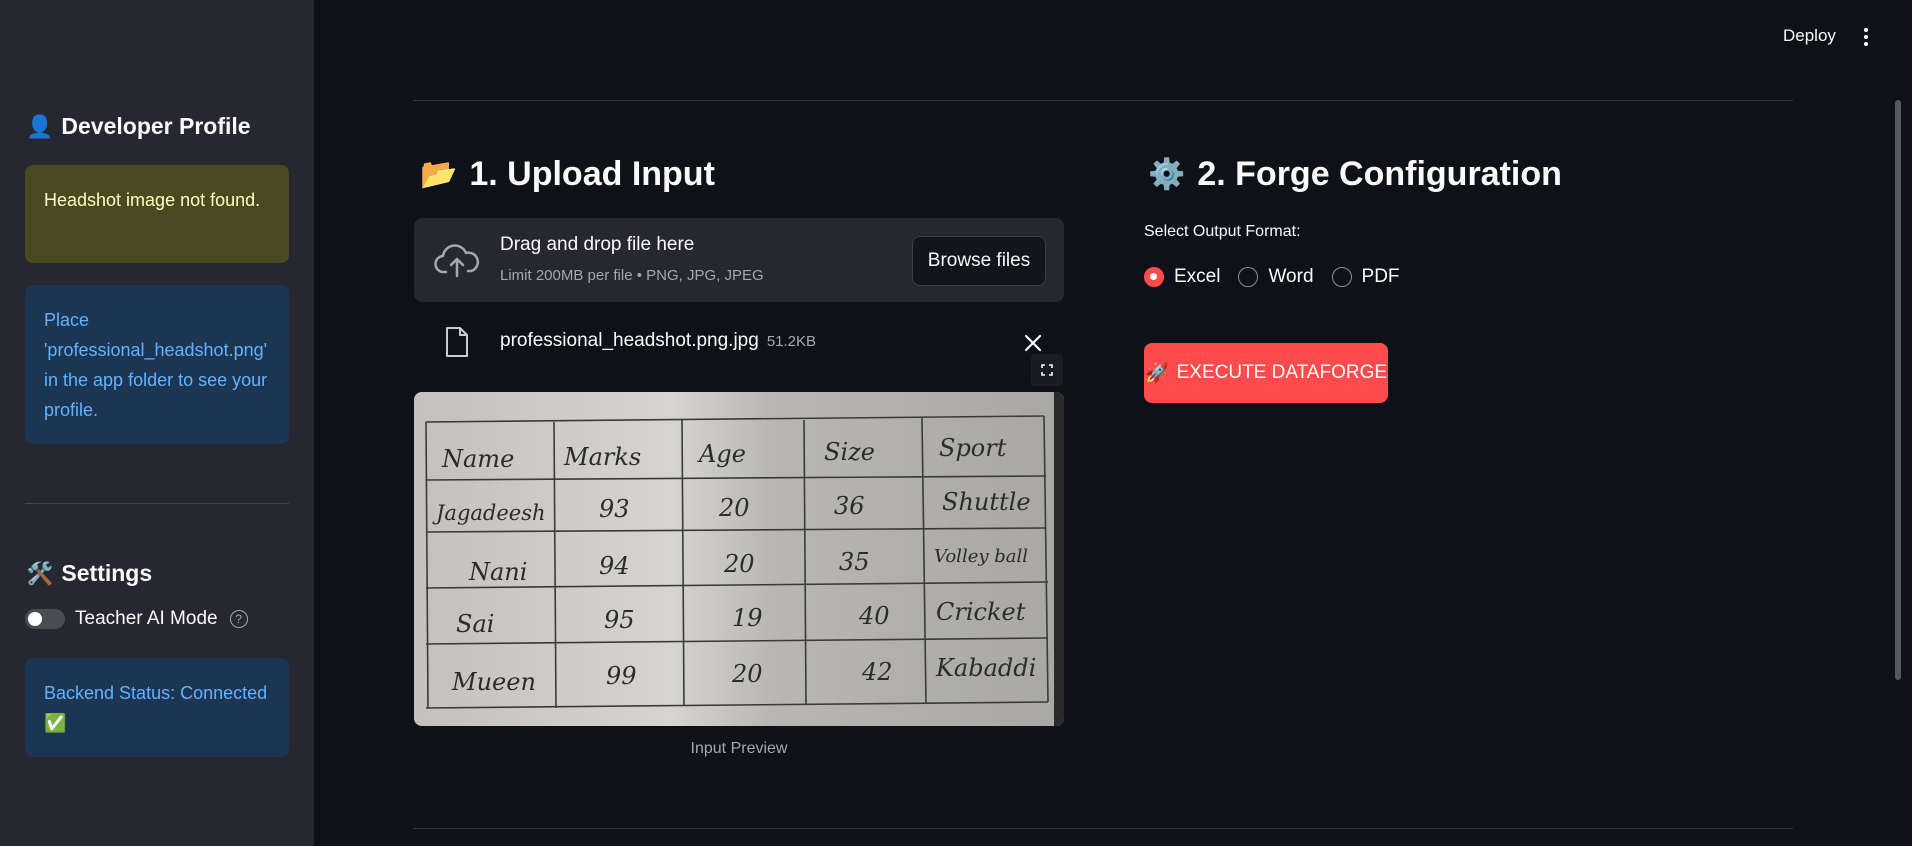 The width and height of the screenshot is (1912, 846). Describe the element at coordinates (40, 573) in the screenshot. I see `tools-icon: 🛠️` at that location.